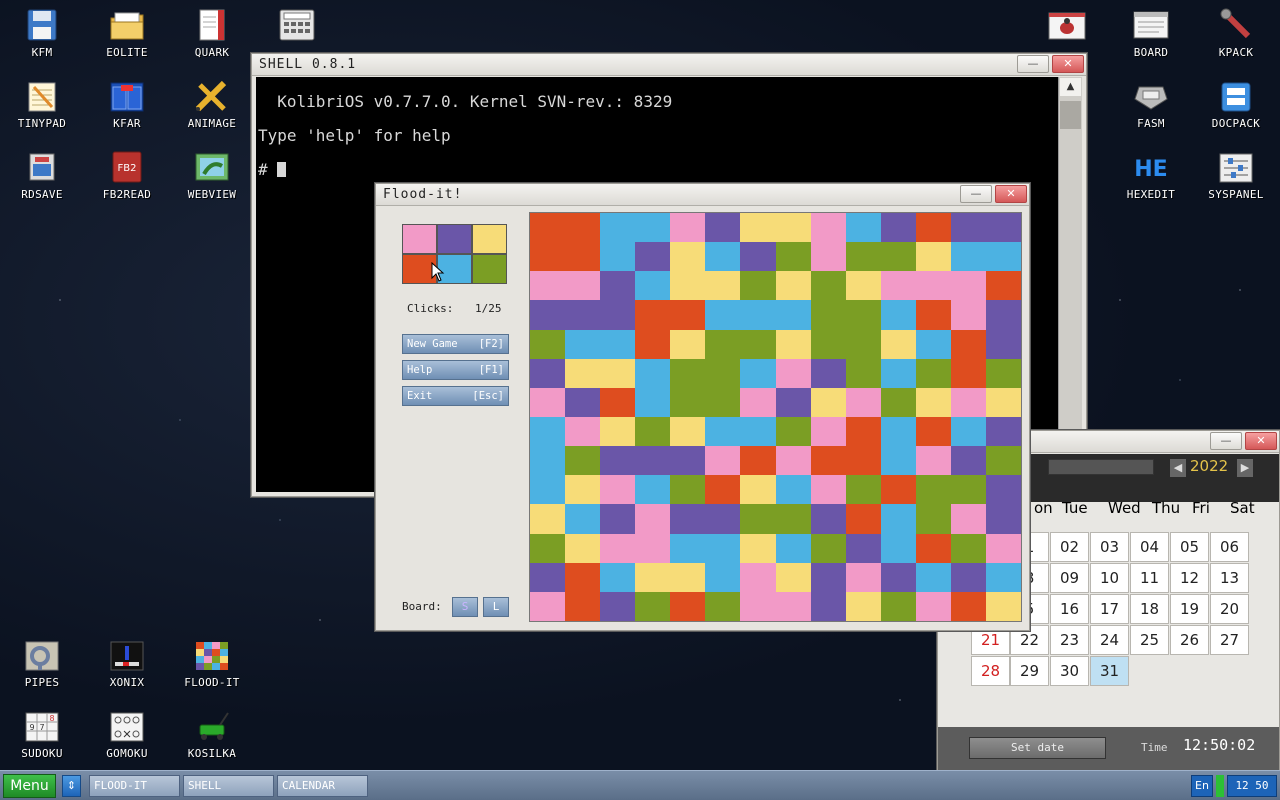  What do you see at coordinates (1236, 172) in the screenshot?
I see `desktop-icon-syspanel: SYSPANEL` at bounding box center [1236, 172].